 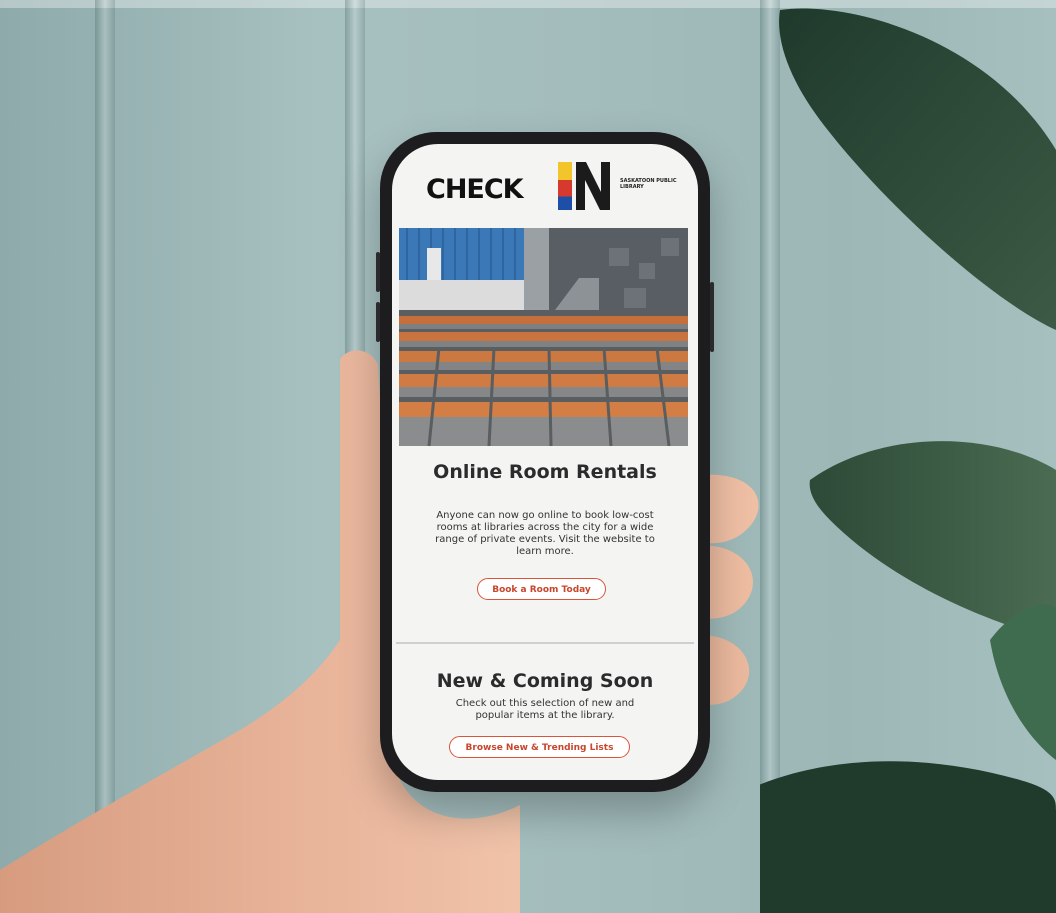 I want to click on browse-lists-button: Browse New & Trending Lists, so click(x=539, y=747).